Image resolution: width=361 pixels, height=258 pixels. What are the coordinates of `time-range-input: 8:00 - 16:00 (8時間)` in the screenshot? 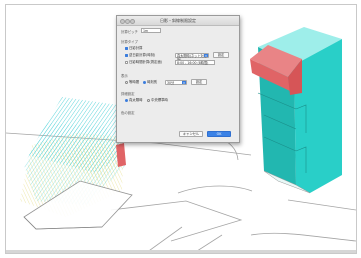 It's located at (195, 62).